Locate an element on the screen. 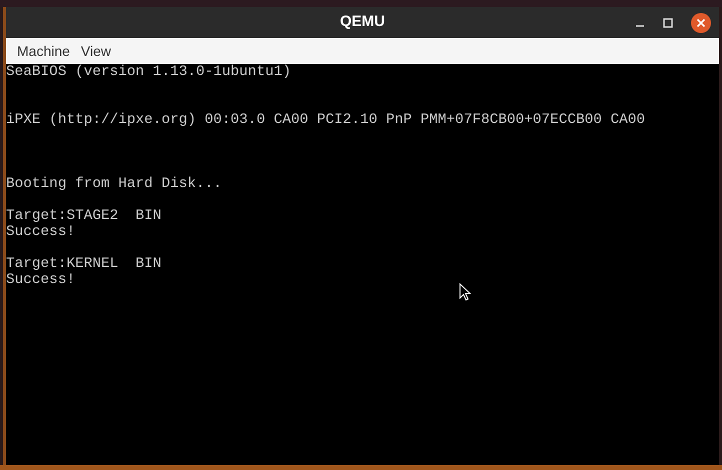 The height and width of the screenshot is (470, 722). console-line: SeaBIOS (version 1.13.0-1ubuntu1) is located at coordinates (148, 72).